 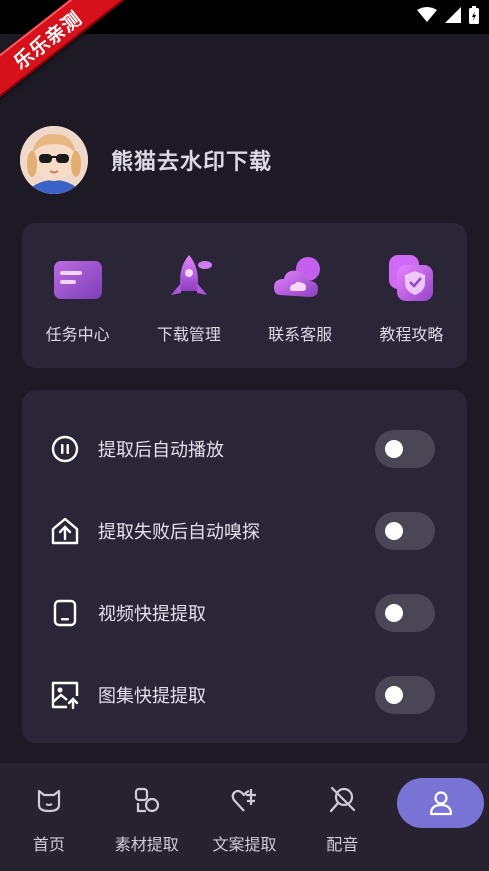 I want to click on nav-home: 首页, so click(x=49, y=817).